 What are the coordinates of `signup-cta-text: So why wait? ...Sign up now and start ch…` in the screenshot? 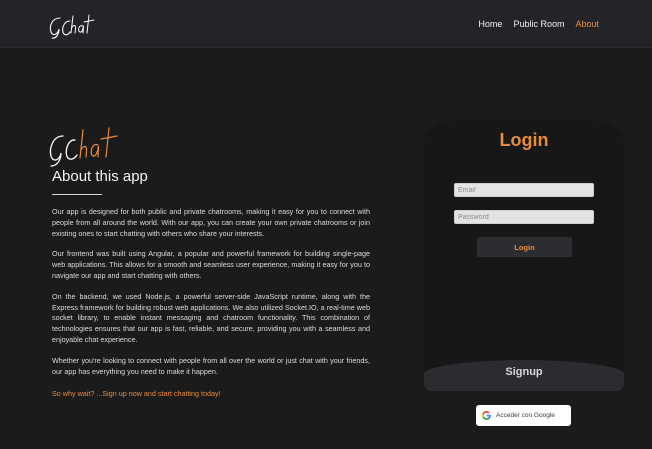 It's located at (136, 394).